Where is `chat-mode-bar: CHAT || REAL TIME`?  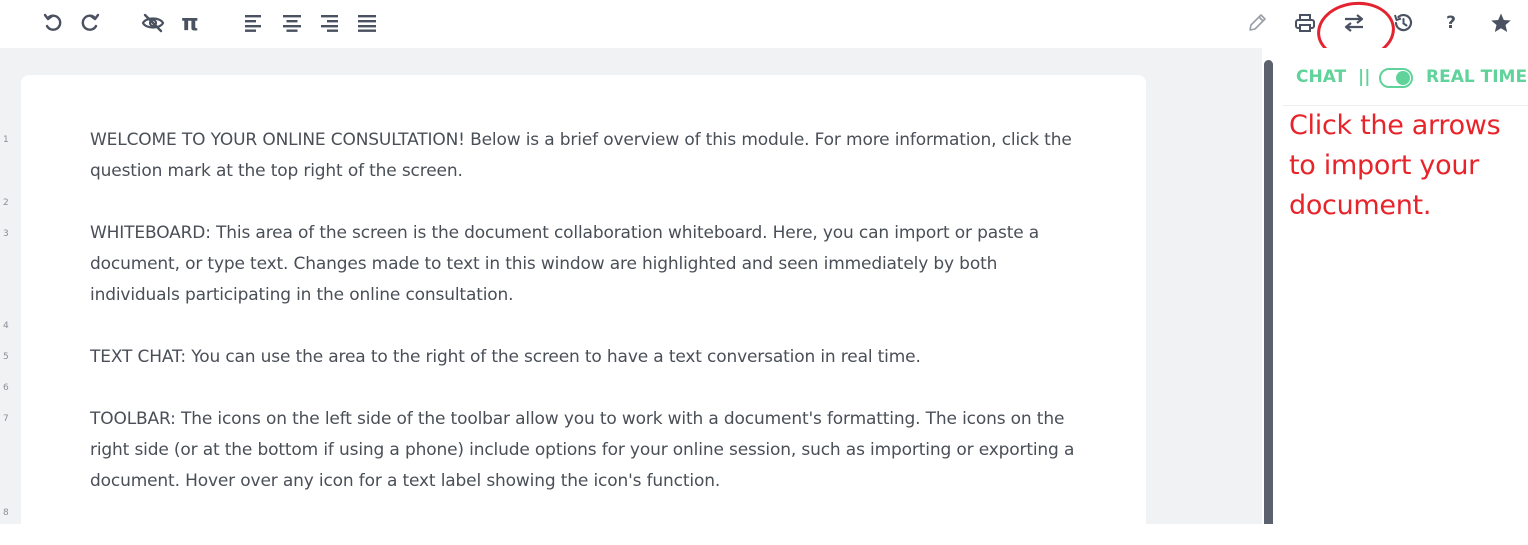 chat-mode-bar: CHAT || REAL TIME is located at coordinates (1405, 77).